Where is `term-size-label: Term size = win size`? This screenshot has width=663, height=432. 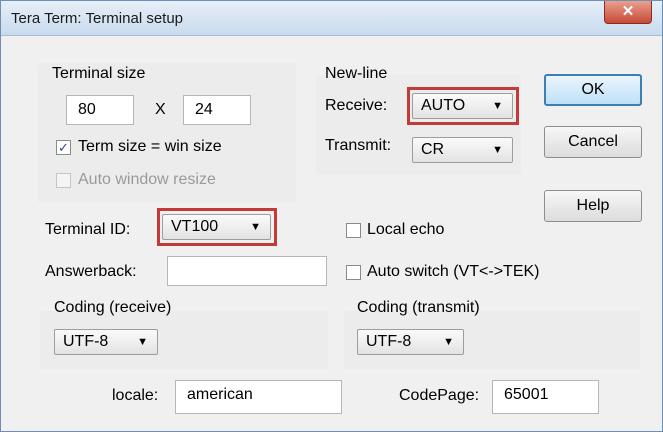 term-size-label: Term size = win size is located at coordinates (150, 146).